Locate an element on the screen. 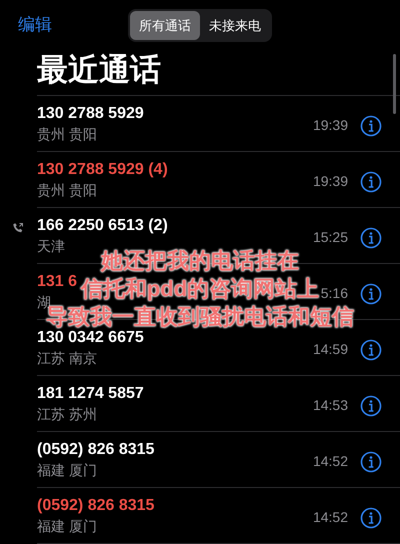  phone-number: 166 2250 6513 (2) is located at coordinates (102, 226).